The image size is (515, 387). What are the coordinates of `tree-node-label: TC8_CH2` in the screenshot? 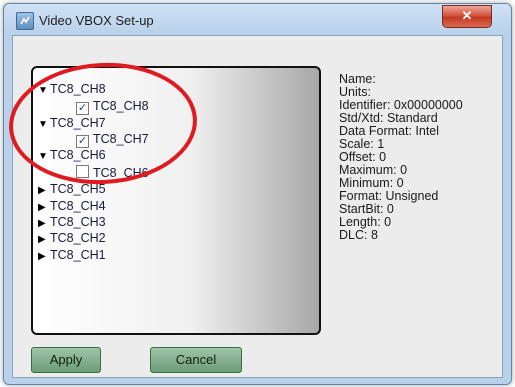 It's located at (78, 238).